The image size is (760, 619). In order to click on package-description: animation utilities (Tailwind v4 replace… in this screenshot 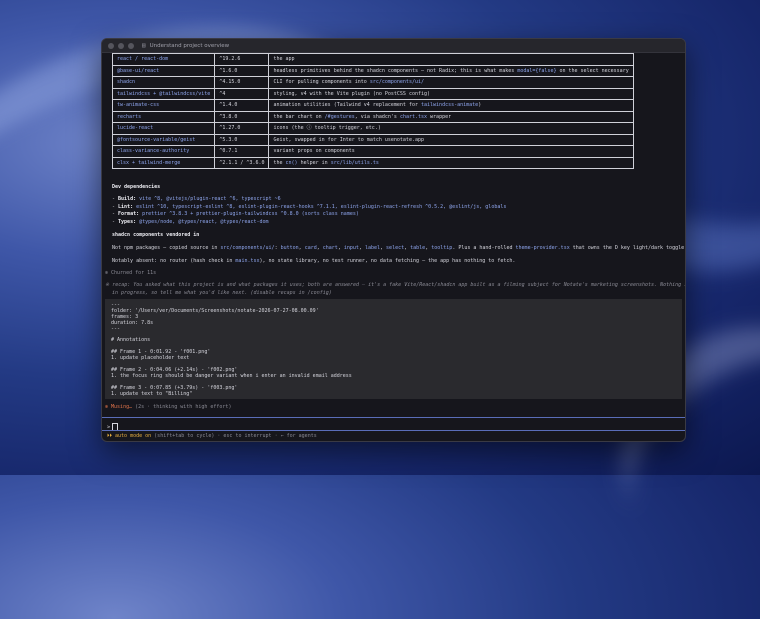, I will do `click(451, 105)`.